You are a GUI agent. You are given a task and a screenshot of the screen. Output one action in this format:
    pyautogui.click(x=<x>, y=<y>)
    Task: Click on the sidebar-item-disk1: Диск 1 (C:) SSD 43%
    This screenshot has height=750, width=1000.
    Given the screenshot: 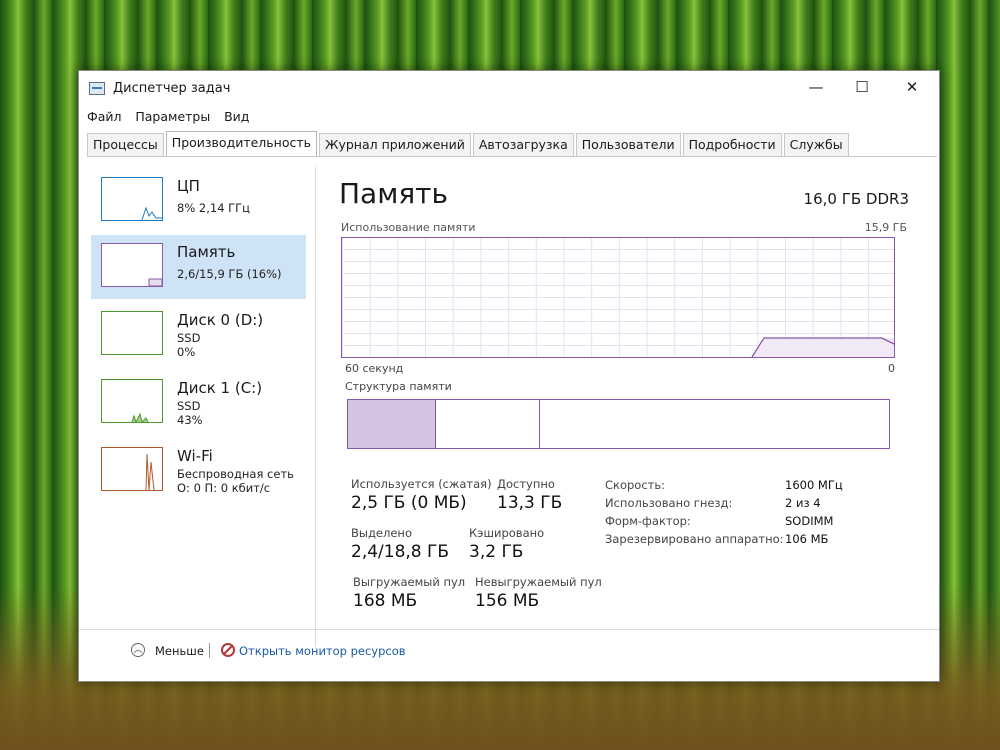 What is the action you would take?
    pyautogui.click(x=198, y=403)
    